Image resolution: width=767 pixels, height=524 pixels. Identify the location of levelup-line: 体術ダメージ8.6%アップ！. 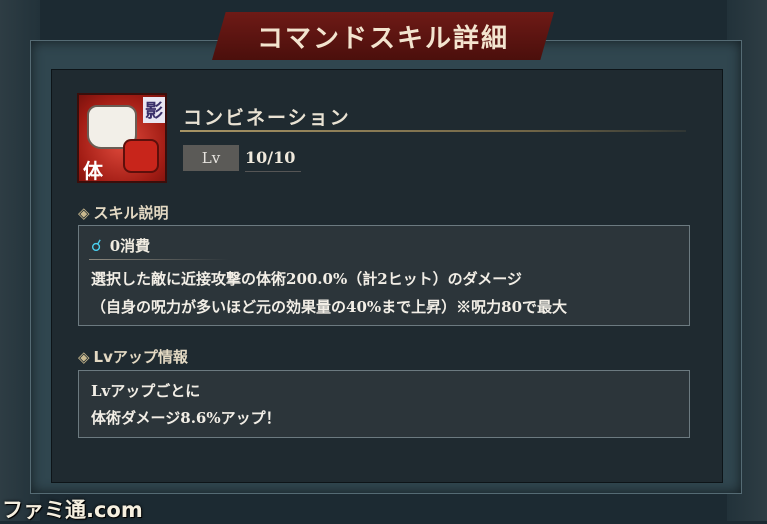
(186, 418).